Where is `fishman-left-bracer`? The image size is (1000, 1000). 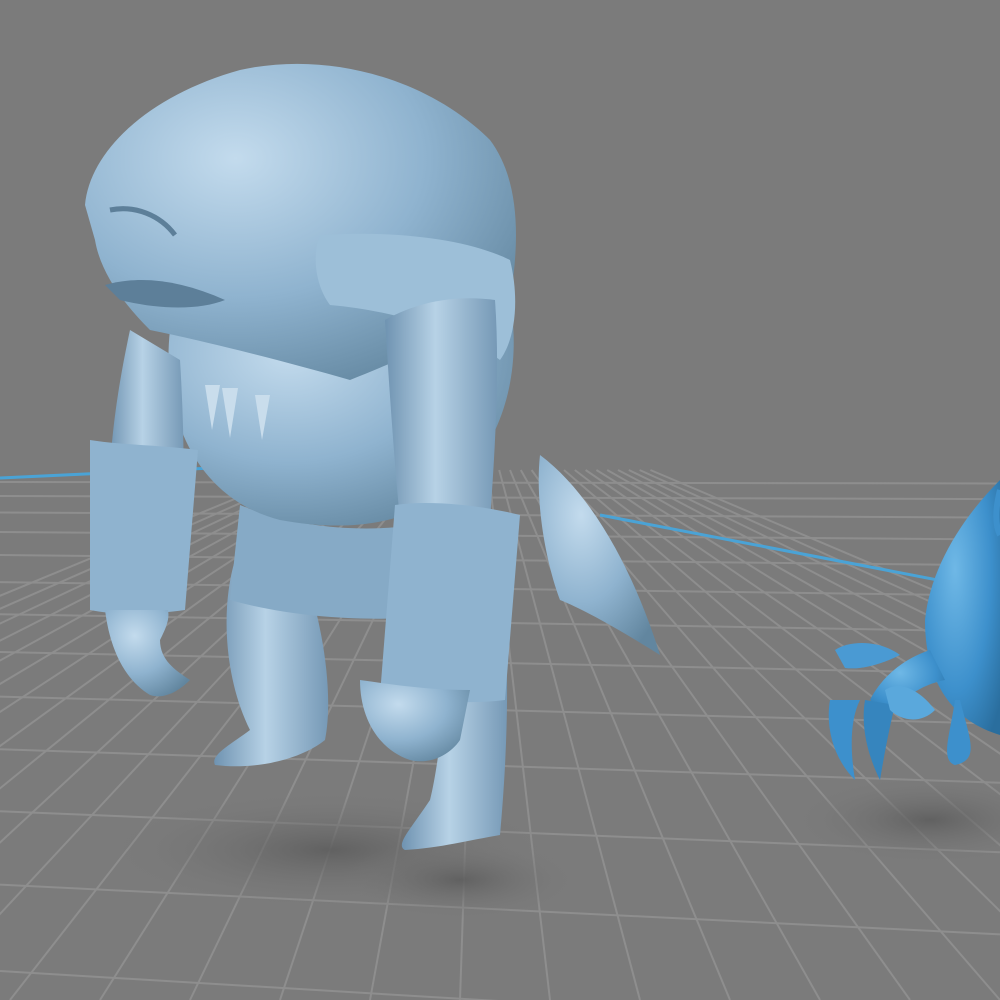
fishman-left-bracer is located at coordinates (144, 527).